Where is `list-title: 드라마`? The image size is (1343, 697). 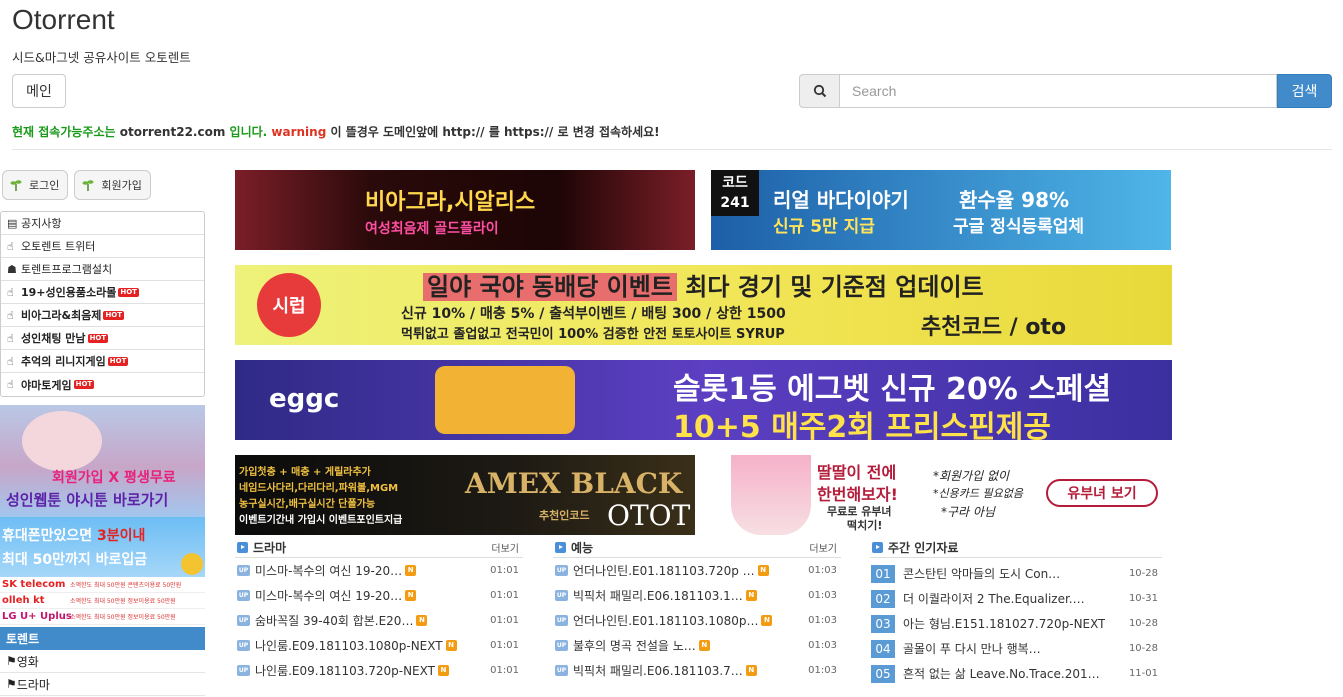 list-title: 드라마 is located at coordinates (269, 547).